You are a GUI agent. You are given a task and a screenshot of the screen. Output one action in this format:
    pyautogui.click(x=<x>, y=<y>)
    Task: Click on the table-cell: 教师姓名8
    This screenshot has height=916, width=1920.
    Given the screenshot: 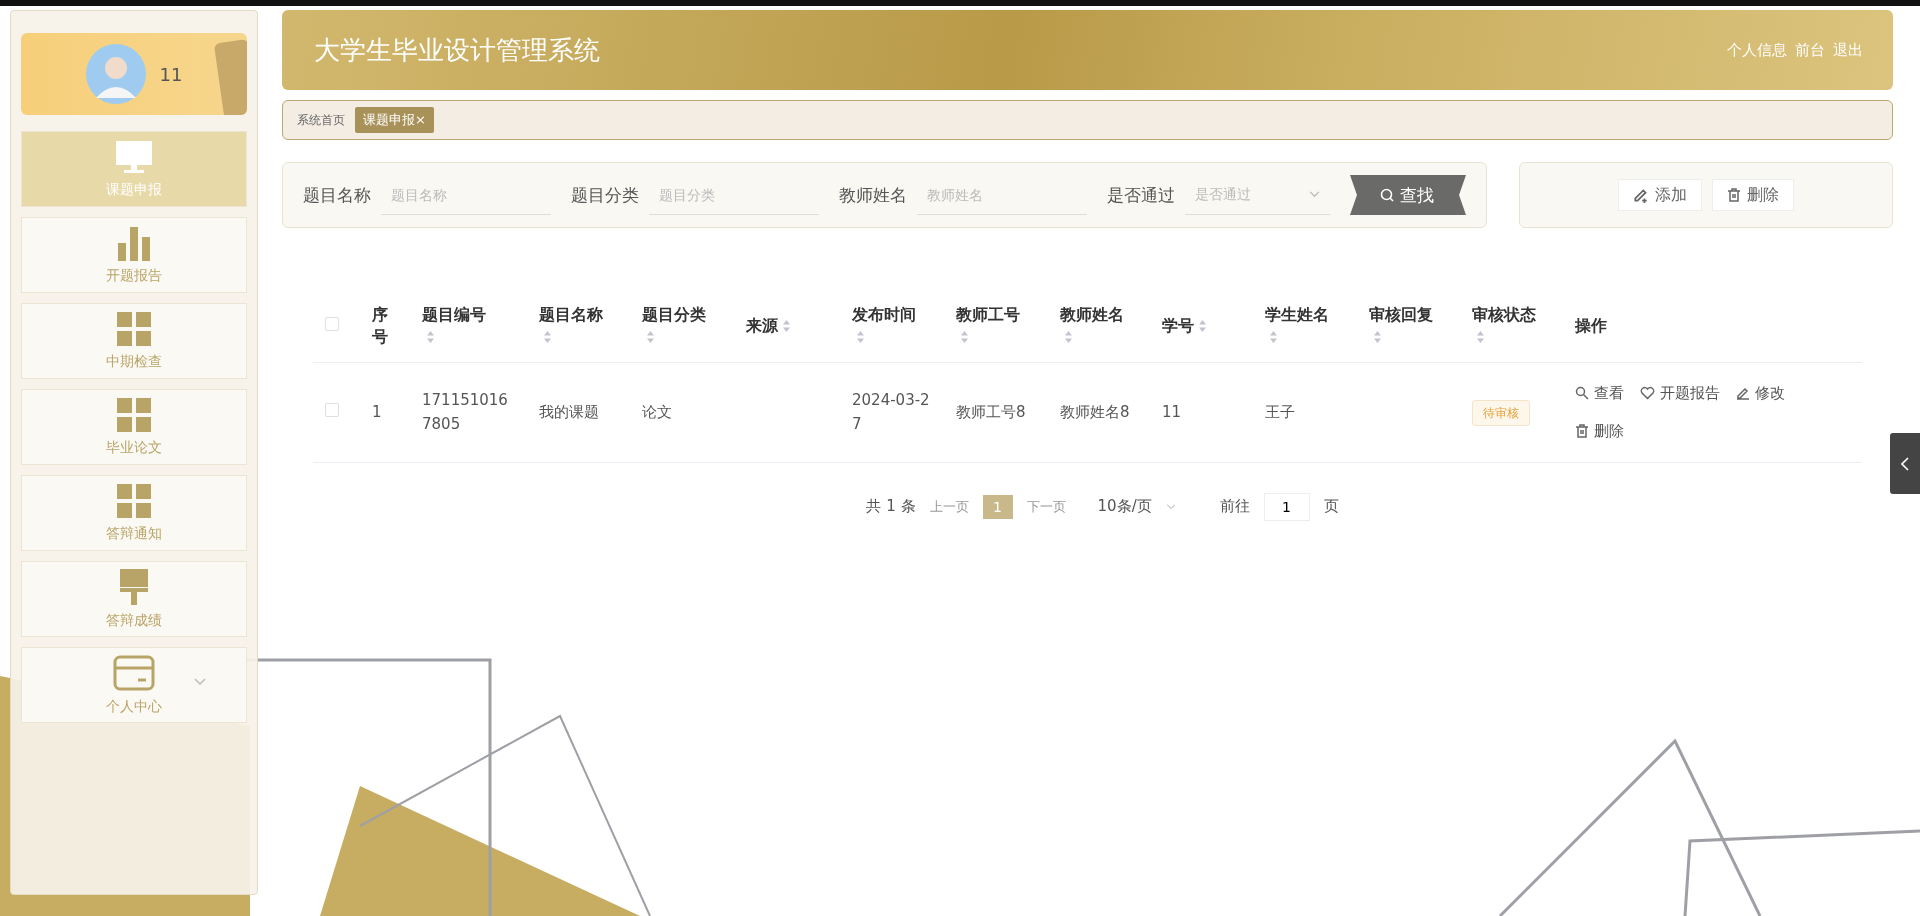 What is the action you would take?
    pyautogui.click(x=1095, y=412)
    